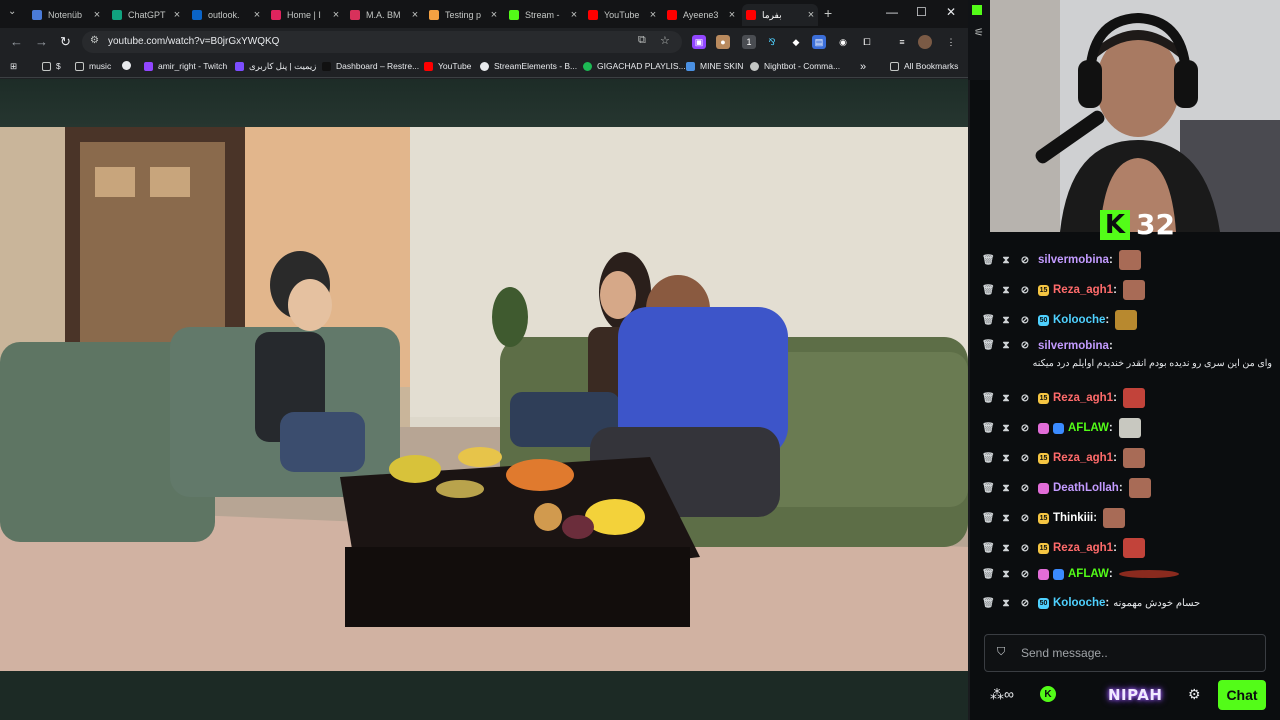 The image size is (1280, 720). Describe the element at coordinates (146, 15) in the screenshot. I see `tab-2: ChatGPT ×` at that location.